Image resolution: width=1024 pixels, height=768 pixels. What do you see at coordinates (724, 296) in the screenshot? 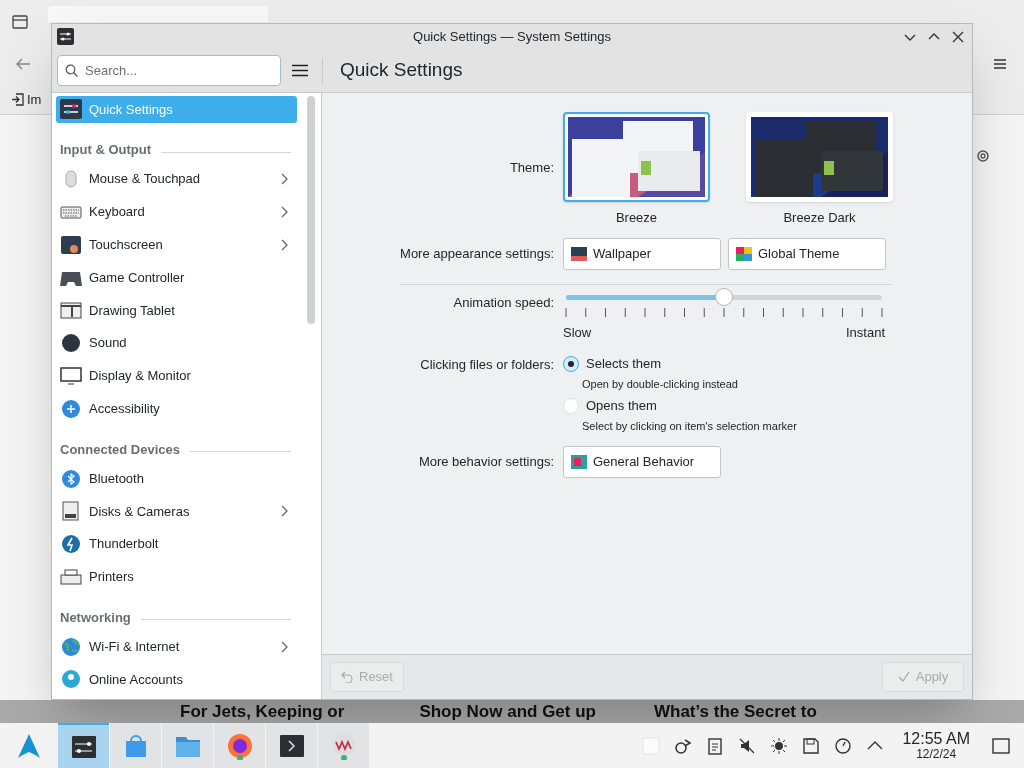
I see `slider-handle` at bounding box center [724, 296].